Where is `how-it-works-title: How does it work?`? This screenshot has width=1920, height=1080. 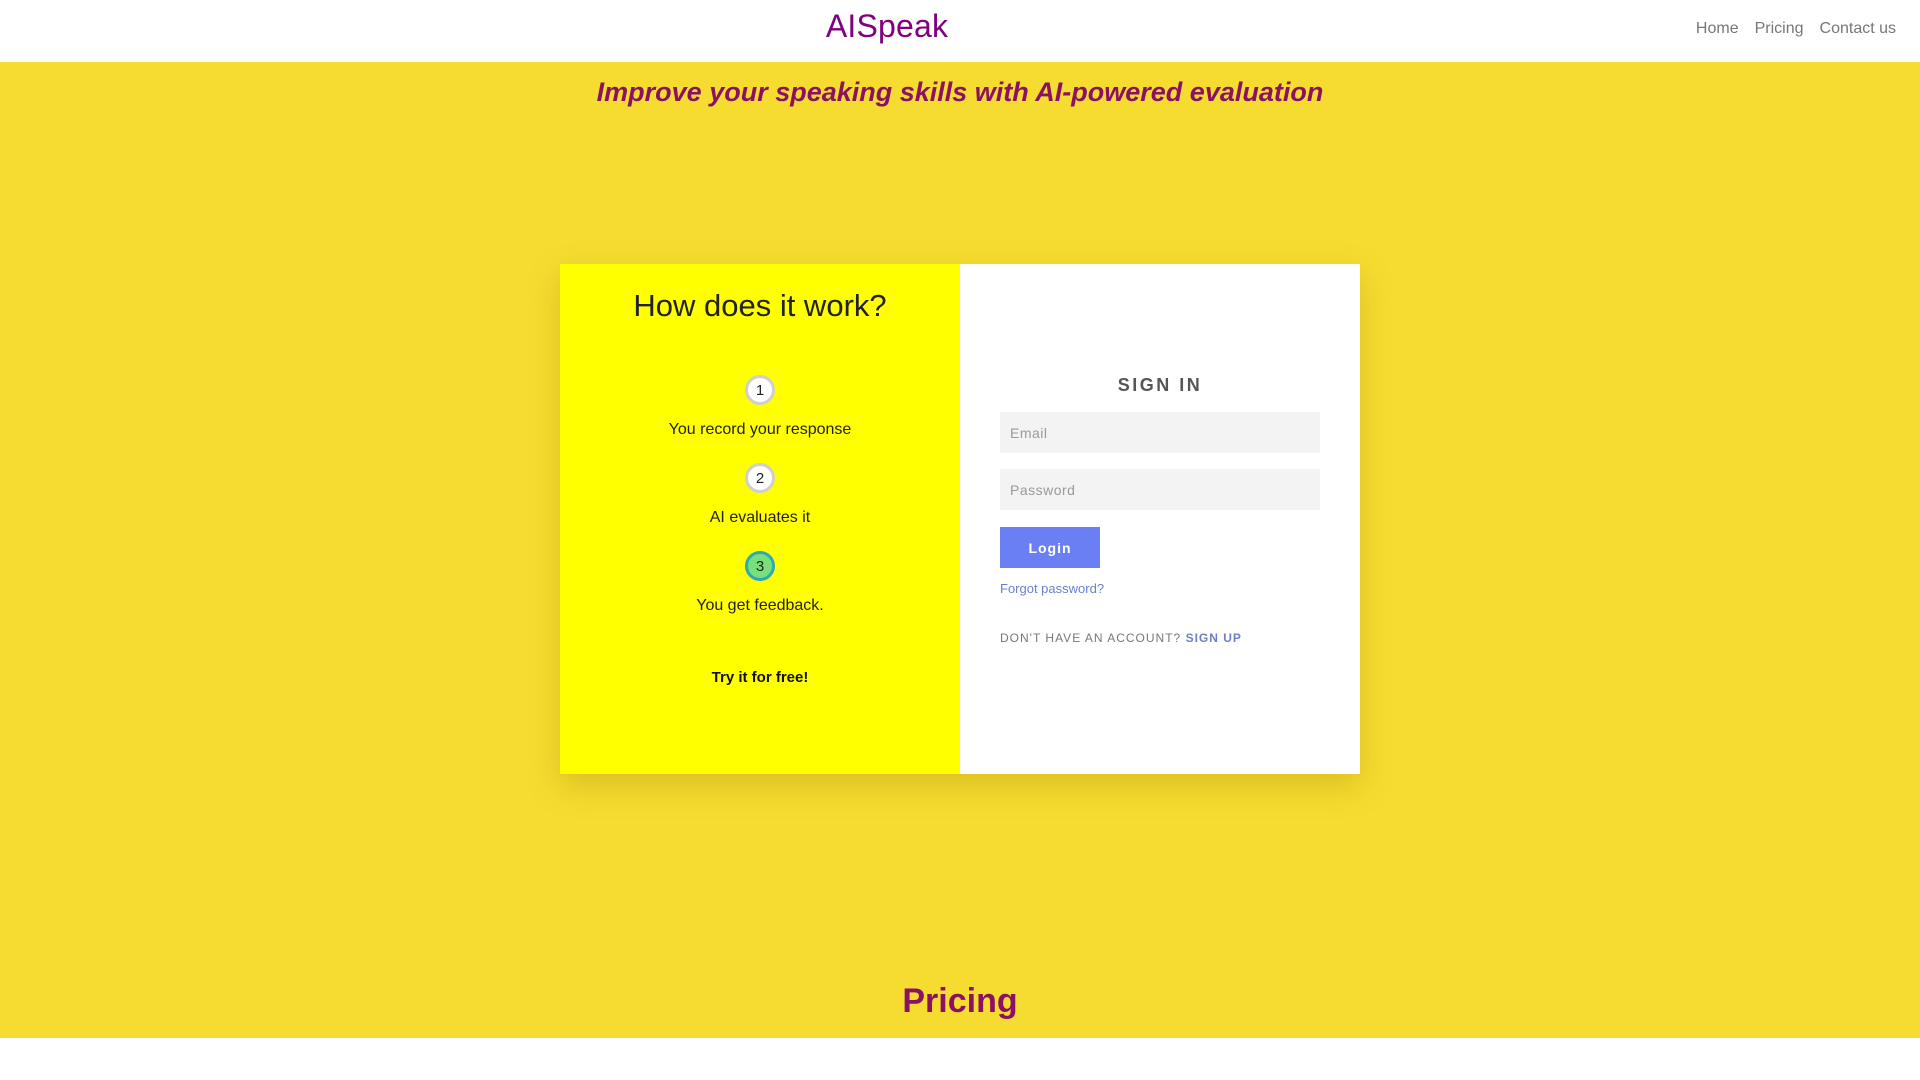
how-it-works-title: How does it work? is located at coordinates (760, 305).